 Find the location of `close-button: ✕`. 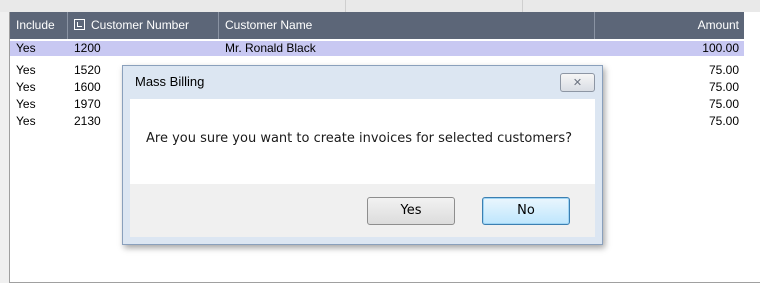

close-button: ✕ is located at coordinates (577, 82).